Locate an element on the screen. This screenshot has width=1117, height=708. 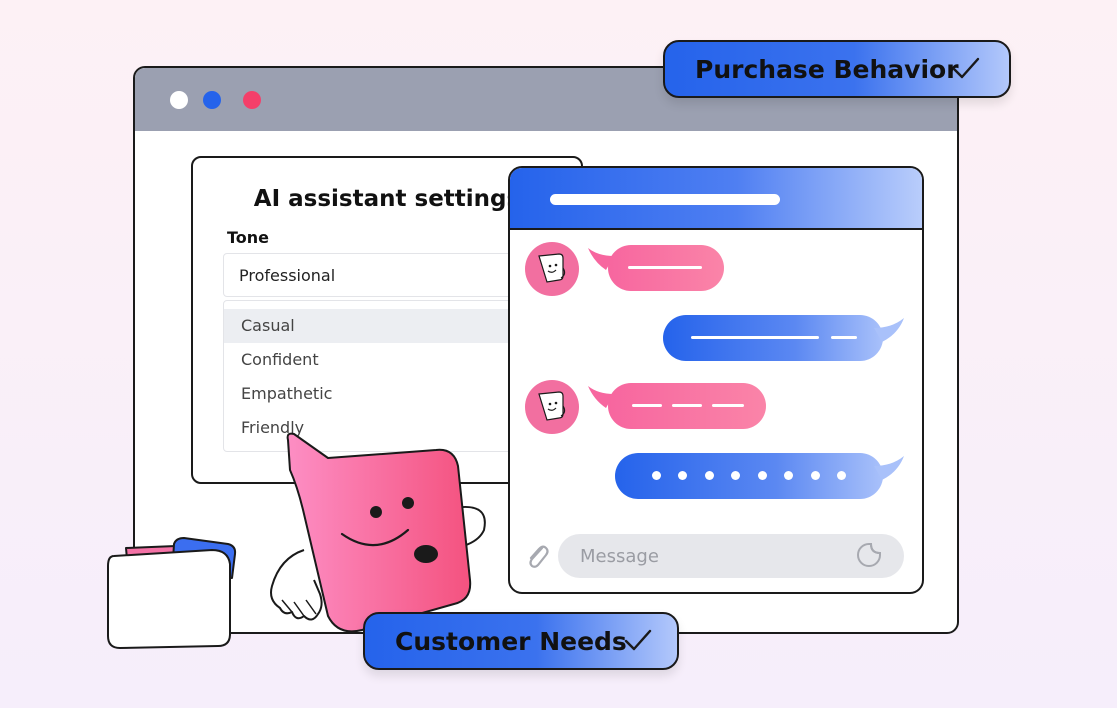
tone-label: Tone is located at coordinates (248, 237).